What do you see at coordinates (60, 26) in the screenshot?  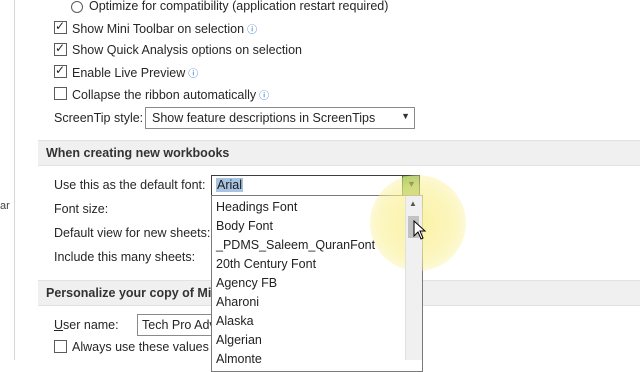 I see `mini-toolbar-checkbox` at bounding box center [60, 26].